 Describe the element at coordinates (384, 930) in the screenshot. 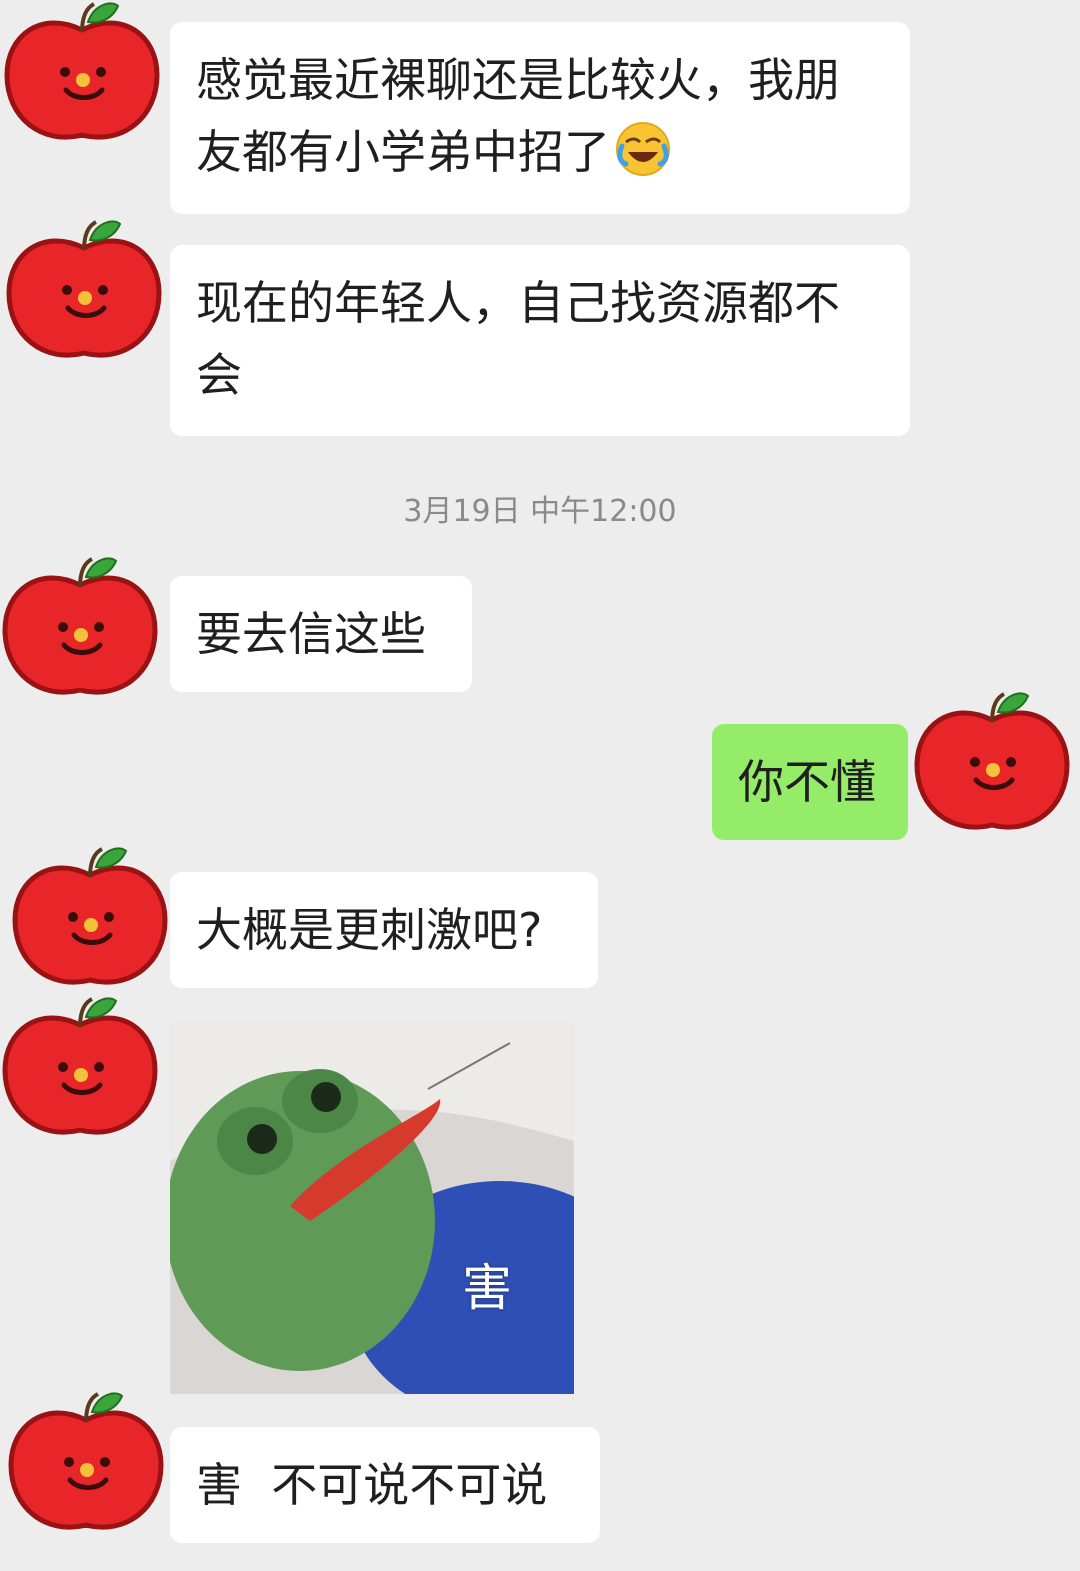

I see `message-bubble: 大概是更刺激吧?` at that location.